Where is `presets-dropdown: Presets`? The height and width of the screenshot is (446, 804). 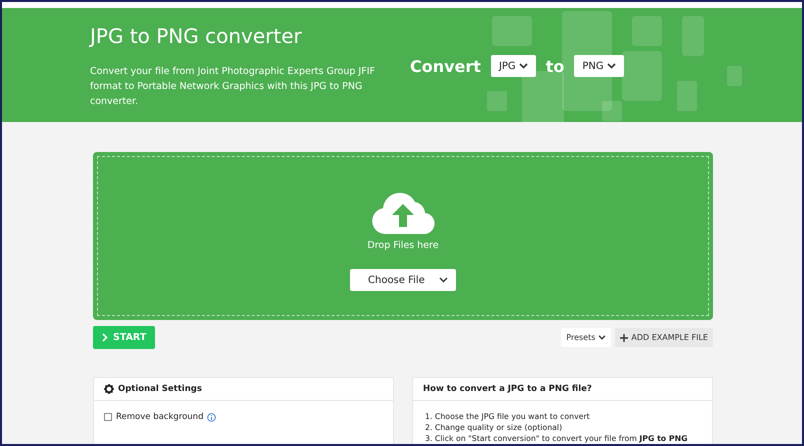
presets-dropdown: Presets is located at coordinates (586, 337).